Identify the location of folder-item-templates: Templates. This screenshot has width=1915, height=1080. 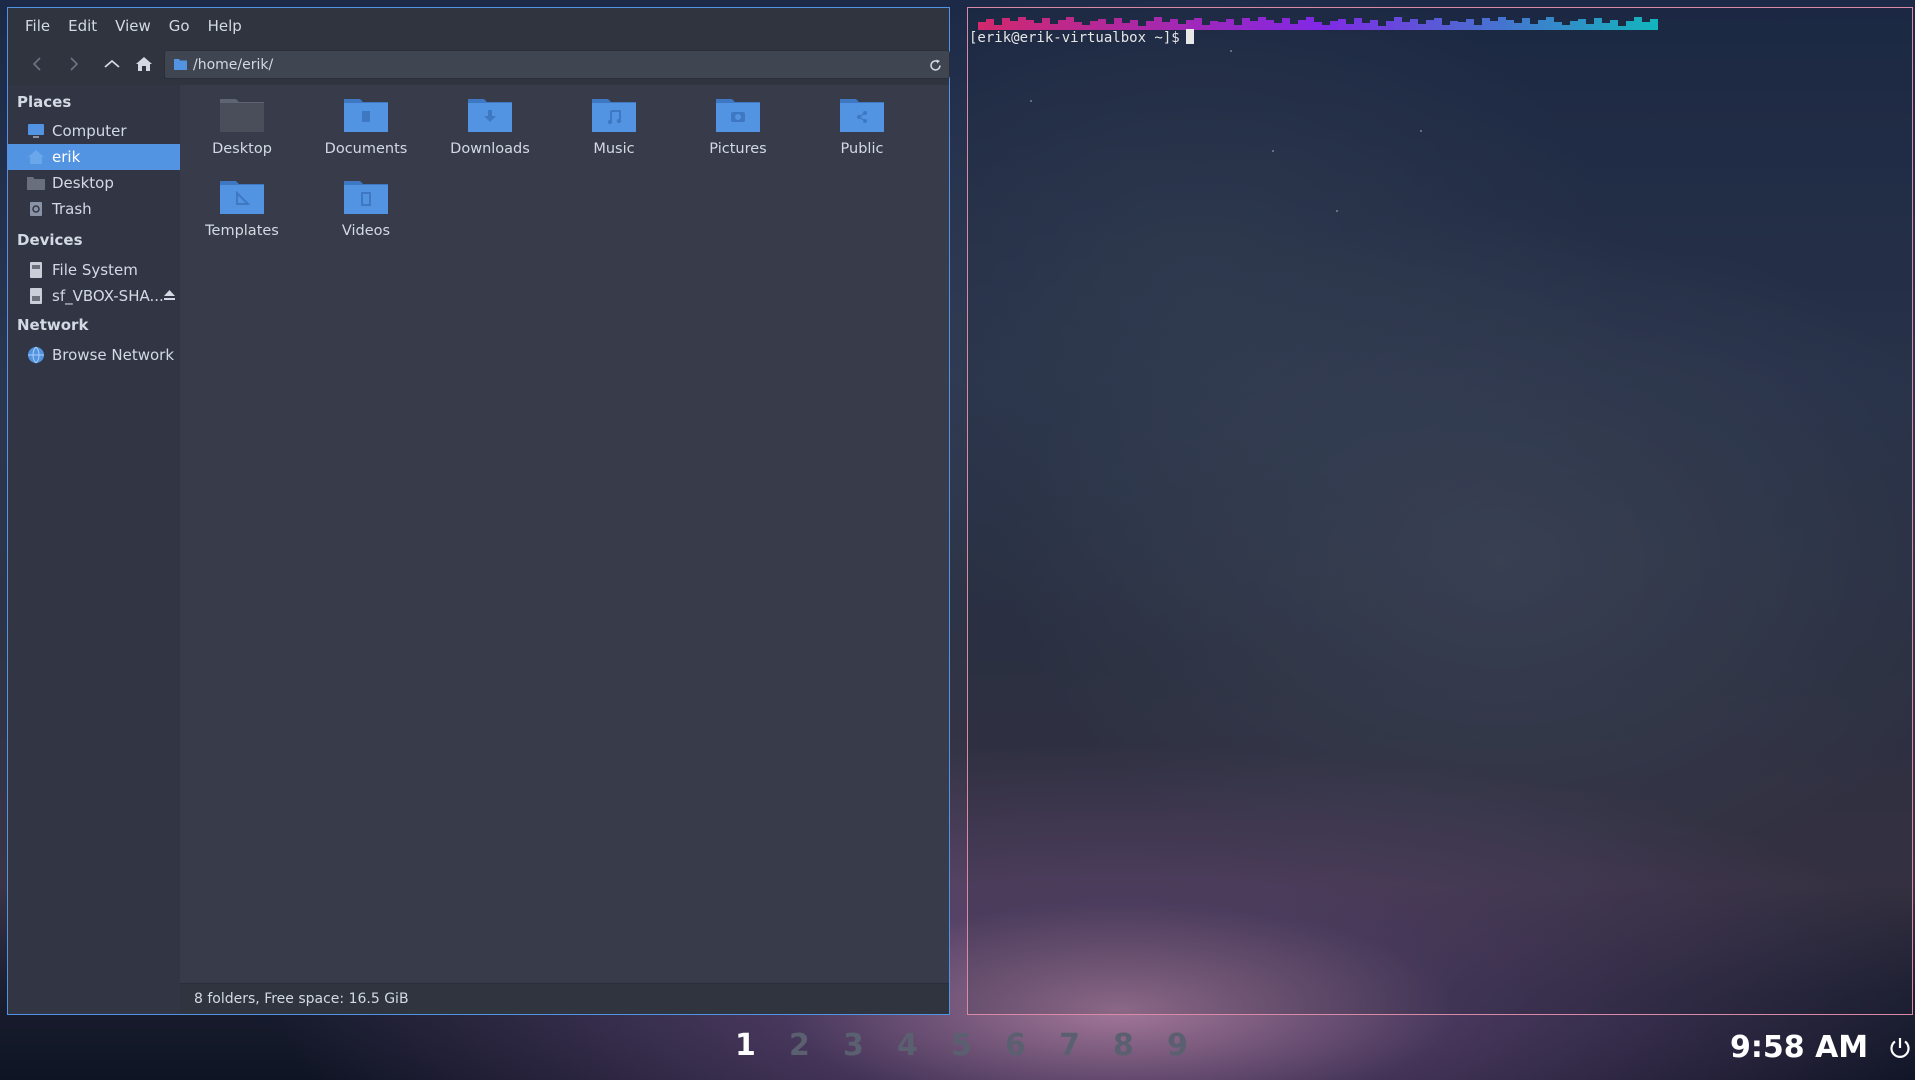
(242, 217).